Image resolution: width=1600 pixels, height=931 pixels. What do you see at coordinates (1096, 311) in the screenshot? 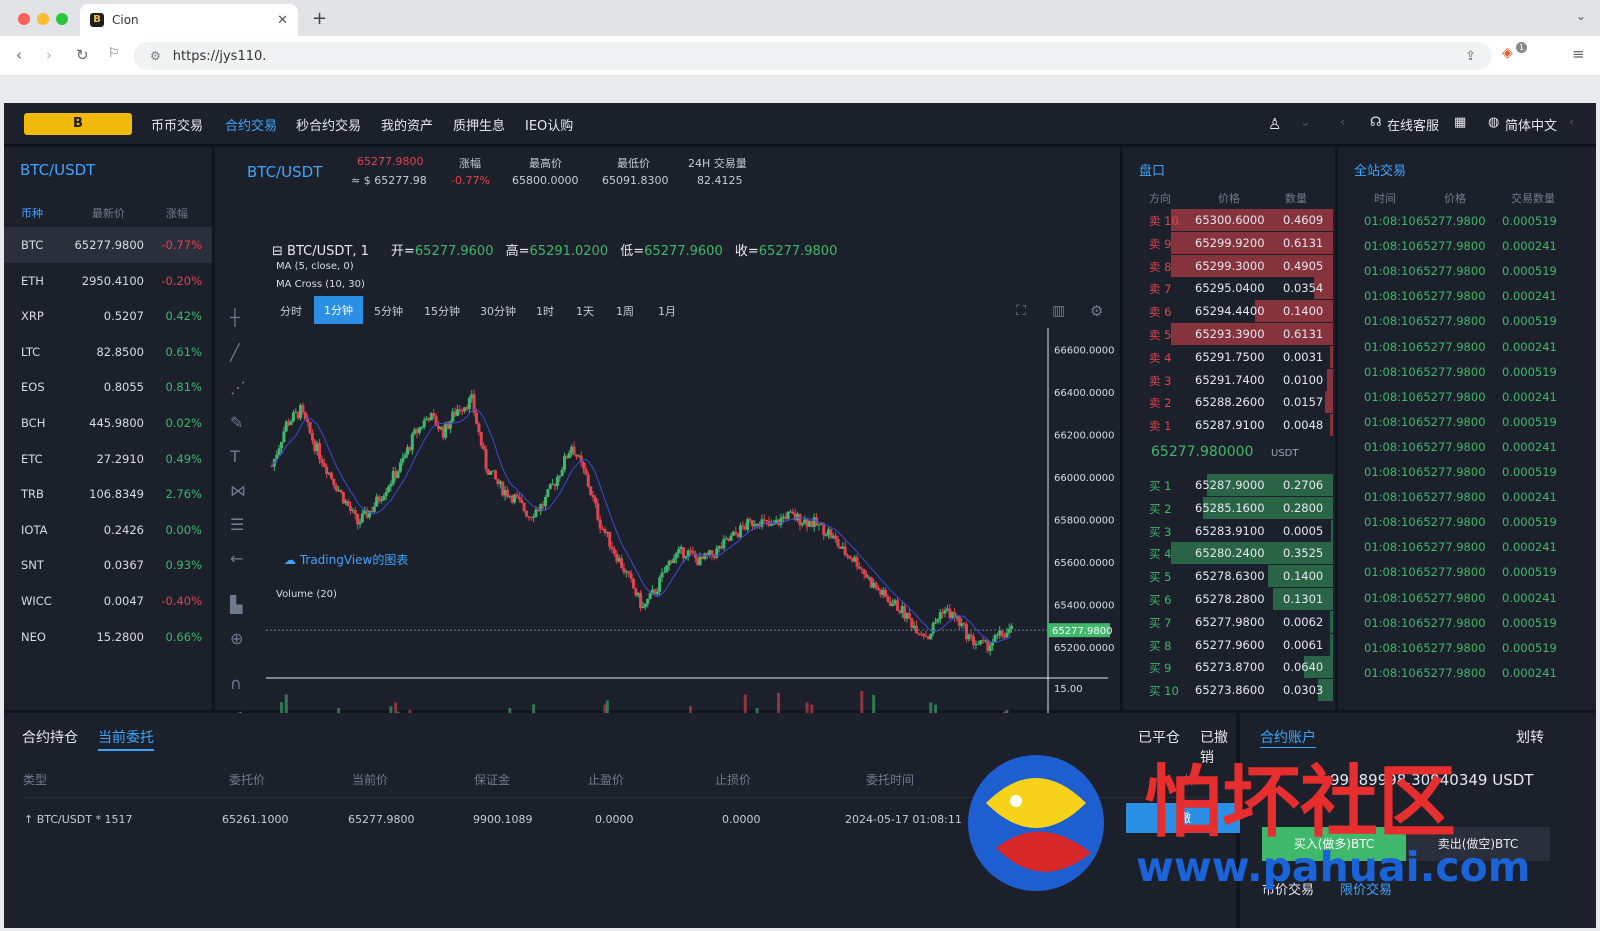
I see `chart-settings-icon: ⚙` at bounding box center [1096, 311].